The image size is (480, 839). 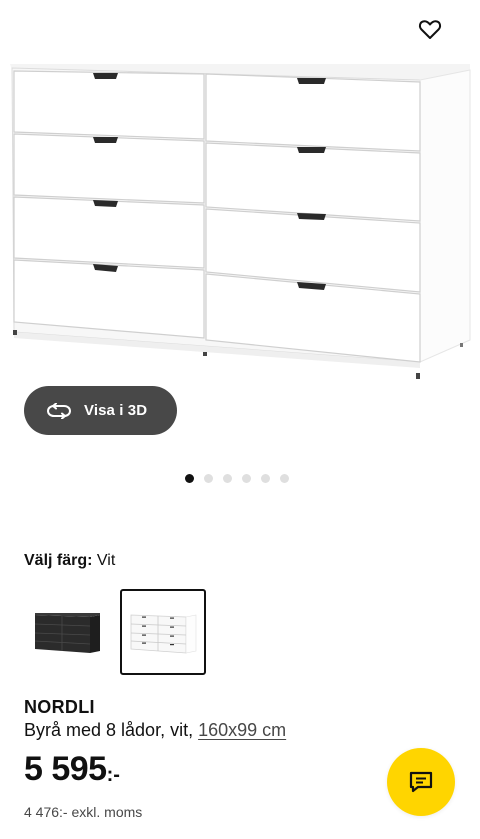 What do you see at coordinates (59, 410) in the screenshot?
I see `rotate-3d-icon` at bounding box center [59, 410].